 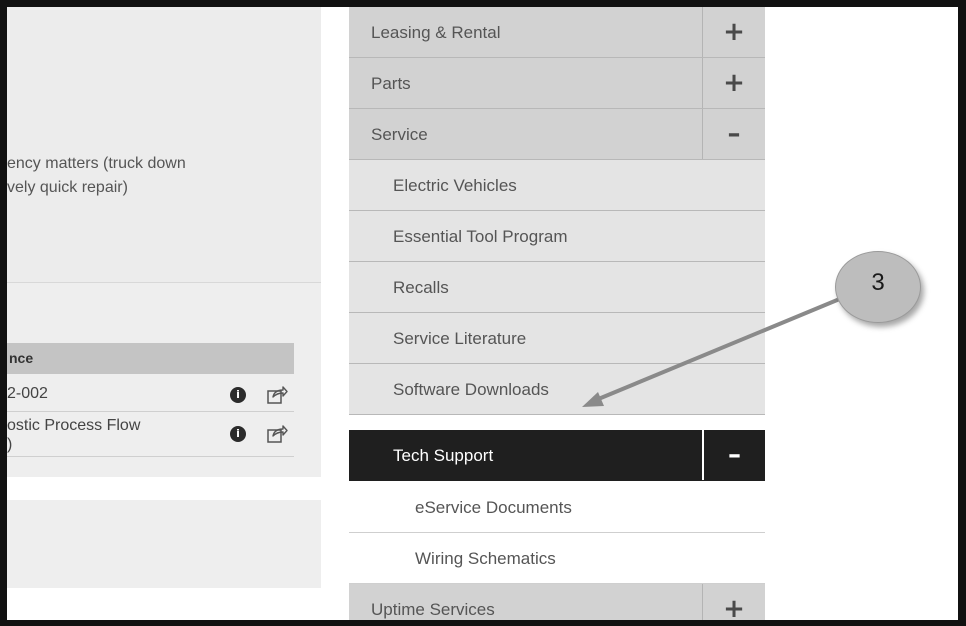 What do you see at coordinates (443, 455) in the screenshot?
I see `menu-item-label: Tech Support` at bounding box center [443, 455].